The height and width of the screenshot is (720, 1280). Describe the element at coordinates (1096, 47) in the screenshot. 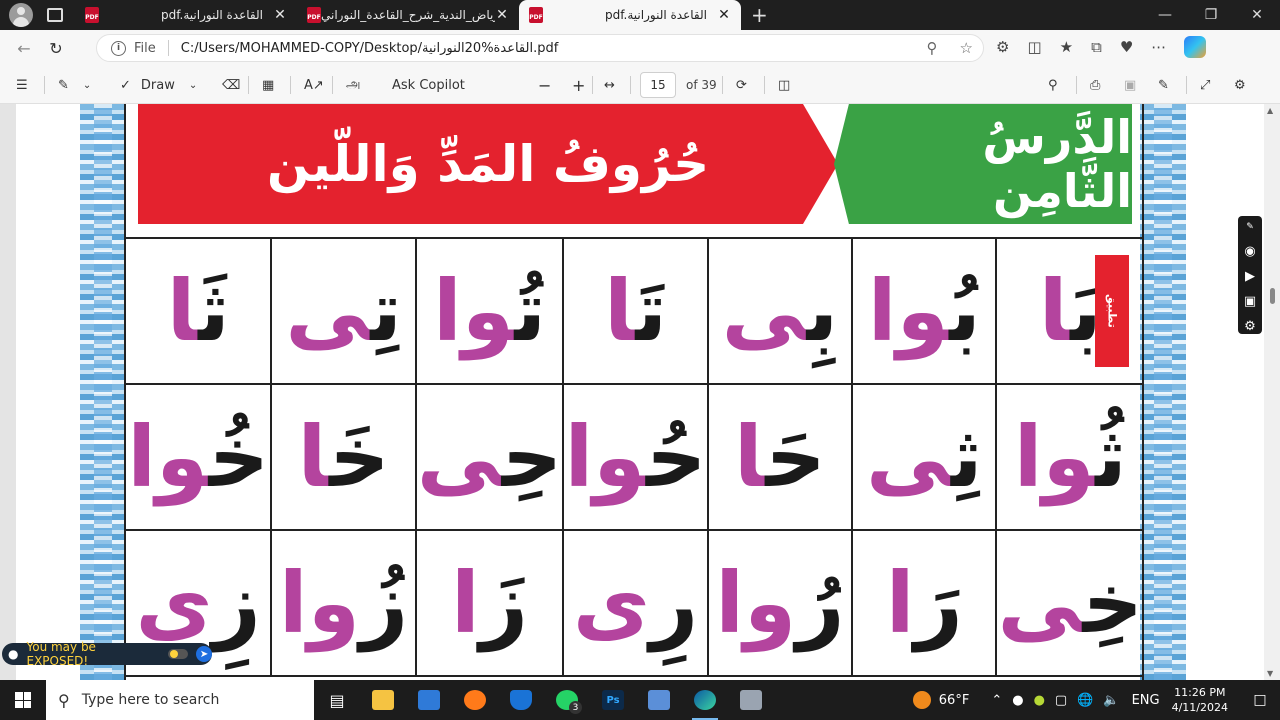

I see `collections-icon: ⧉` at that location.